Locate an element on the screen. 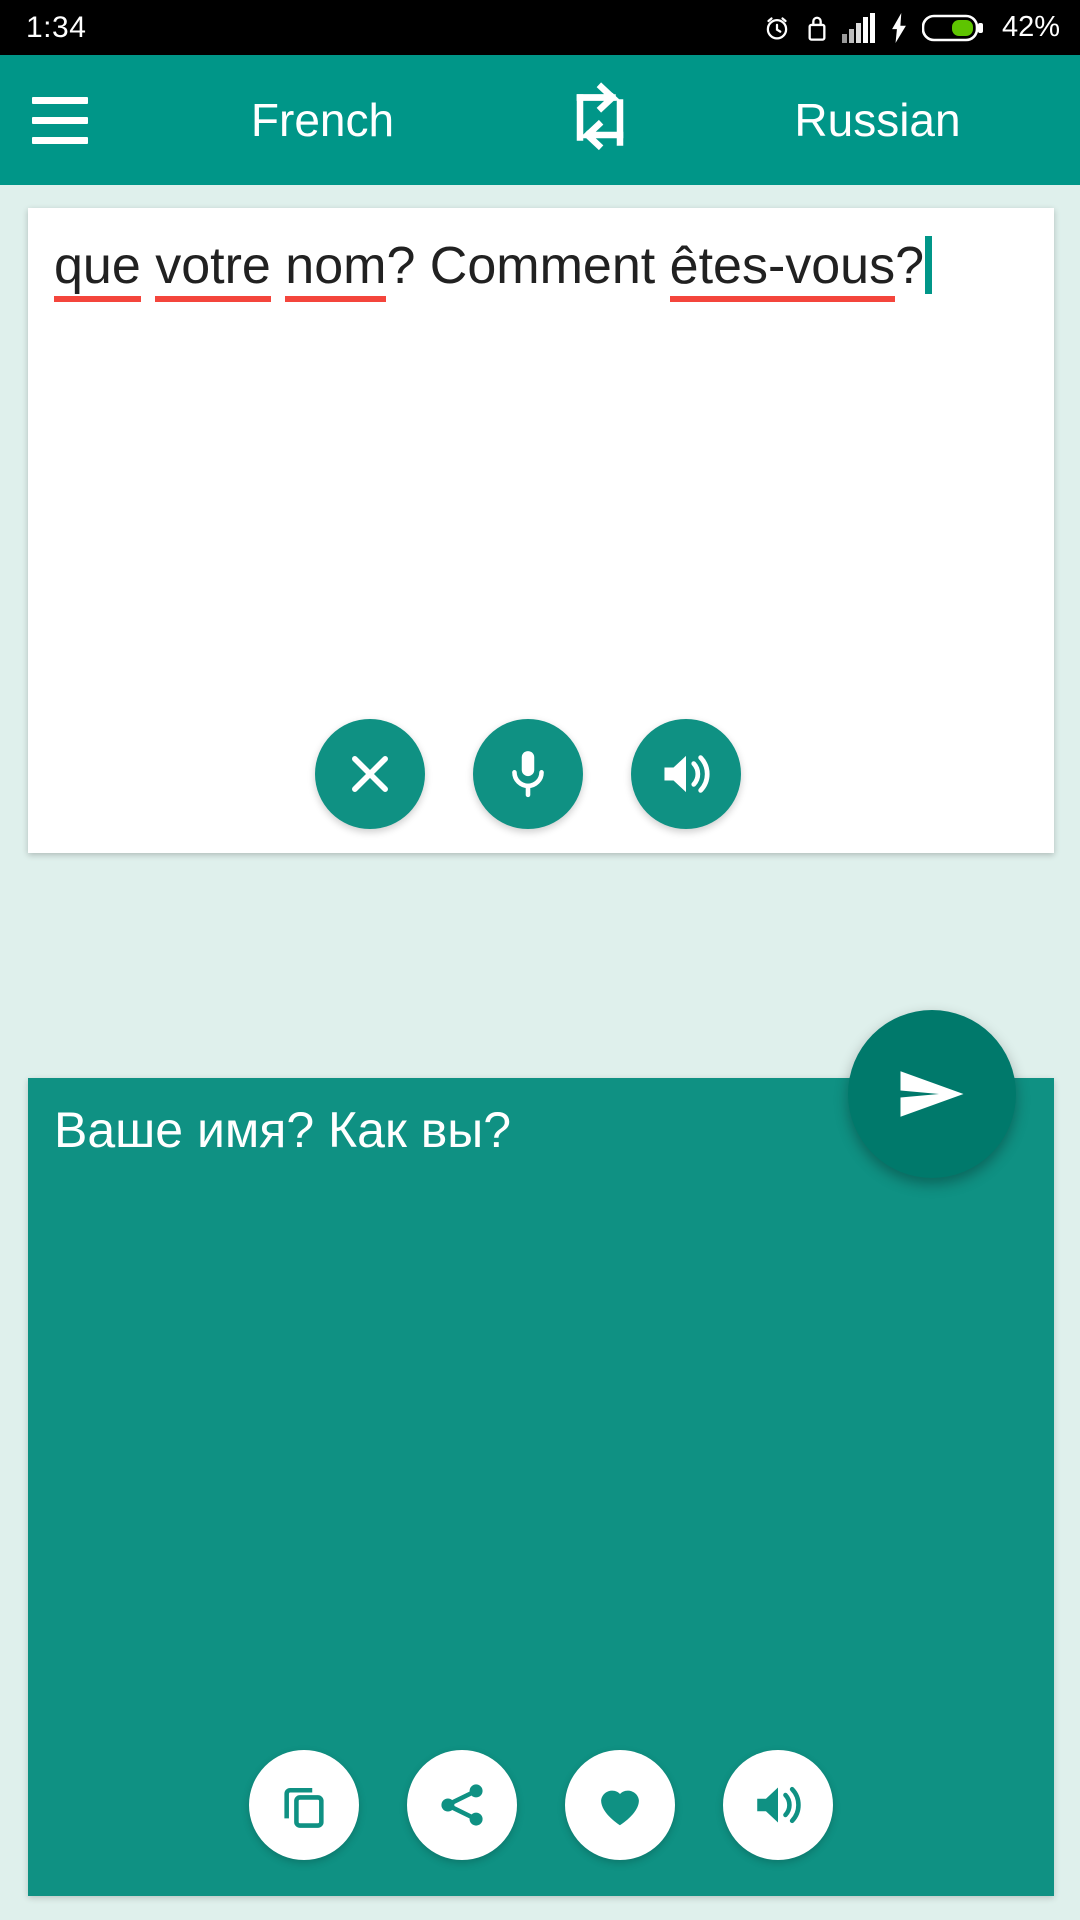  hamburger-menu-icon is located at coordinates (60, 120).